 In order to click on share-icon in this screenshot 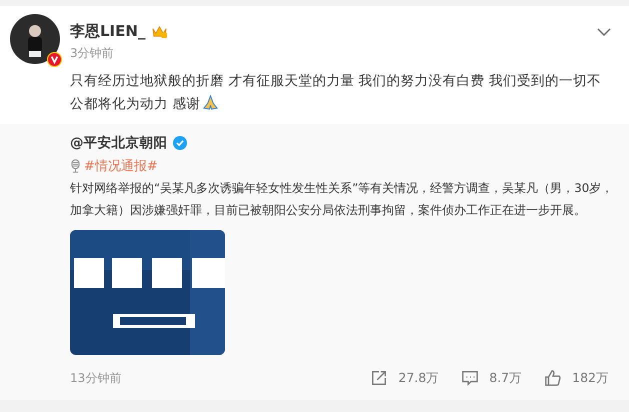, I will do `click(379, 378)`.